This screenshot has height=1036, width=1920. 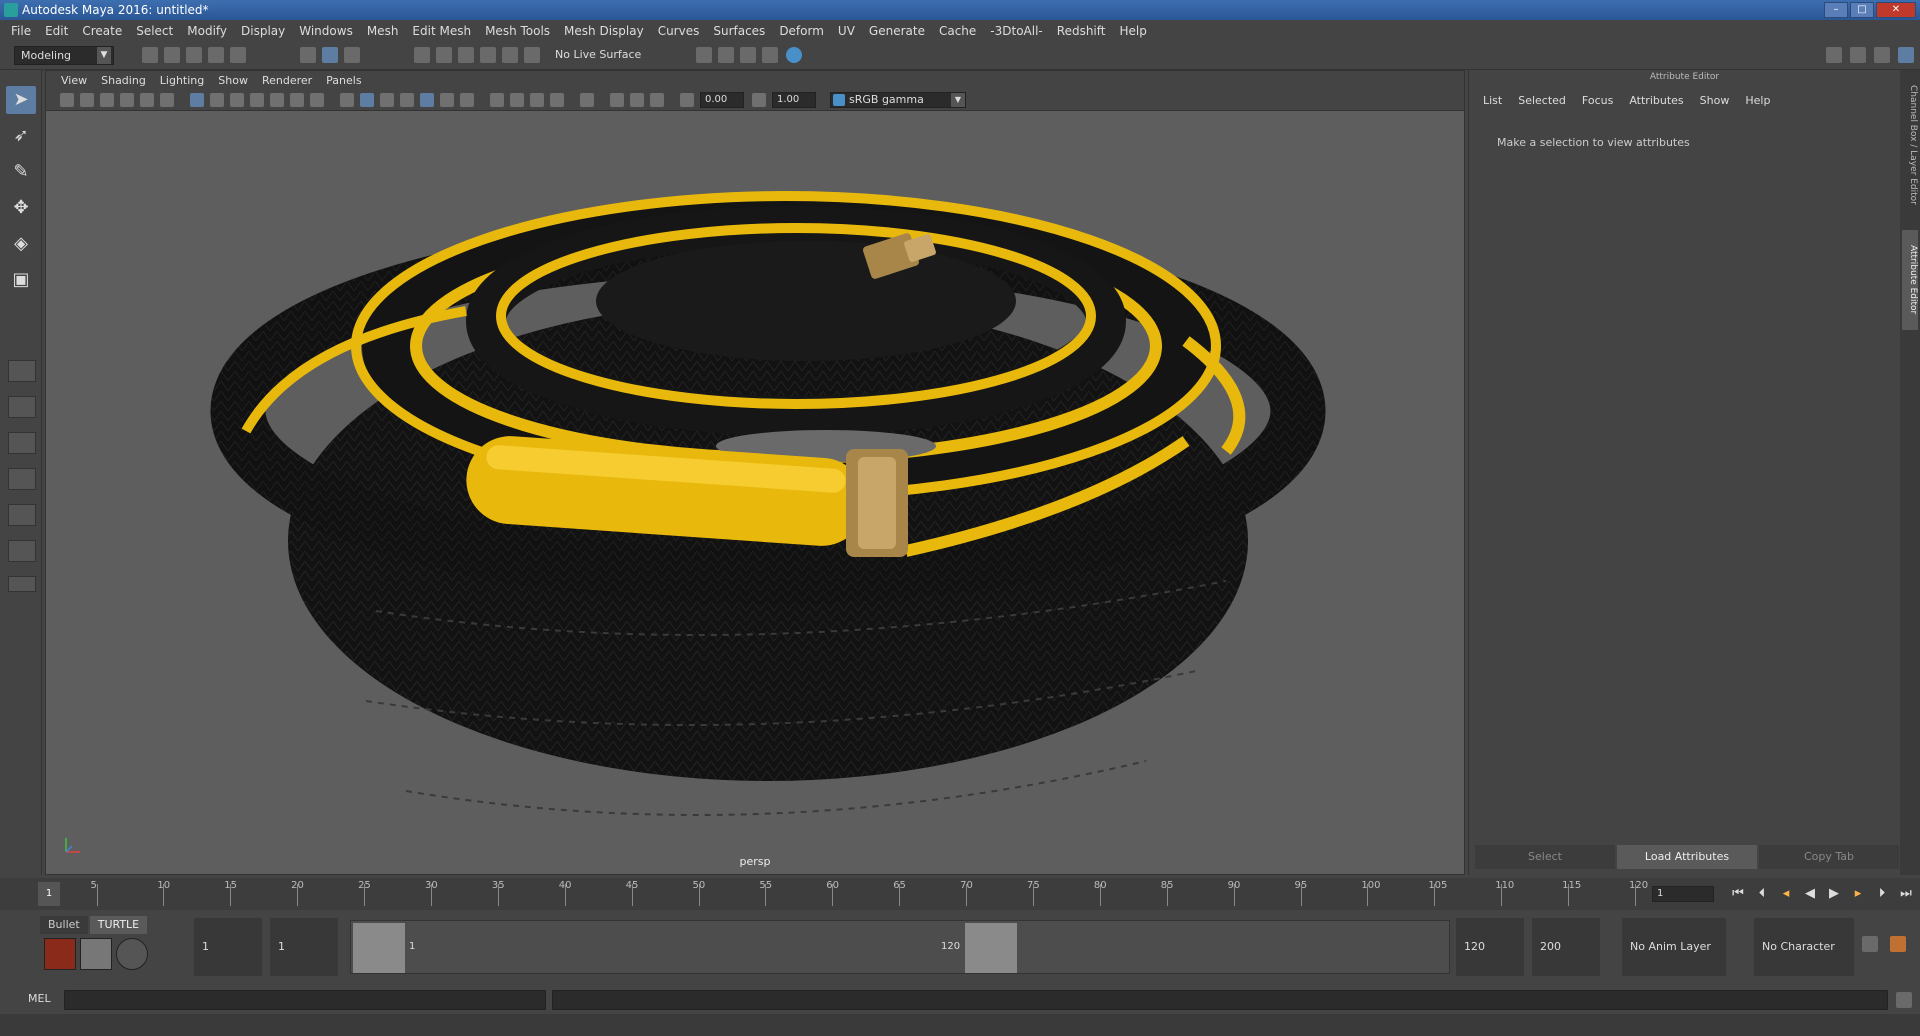 What do you see at coordinates (60, 954) in the screenshot?
I see `turtle-render-icon` at bounding box center [60, 954].